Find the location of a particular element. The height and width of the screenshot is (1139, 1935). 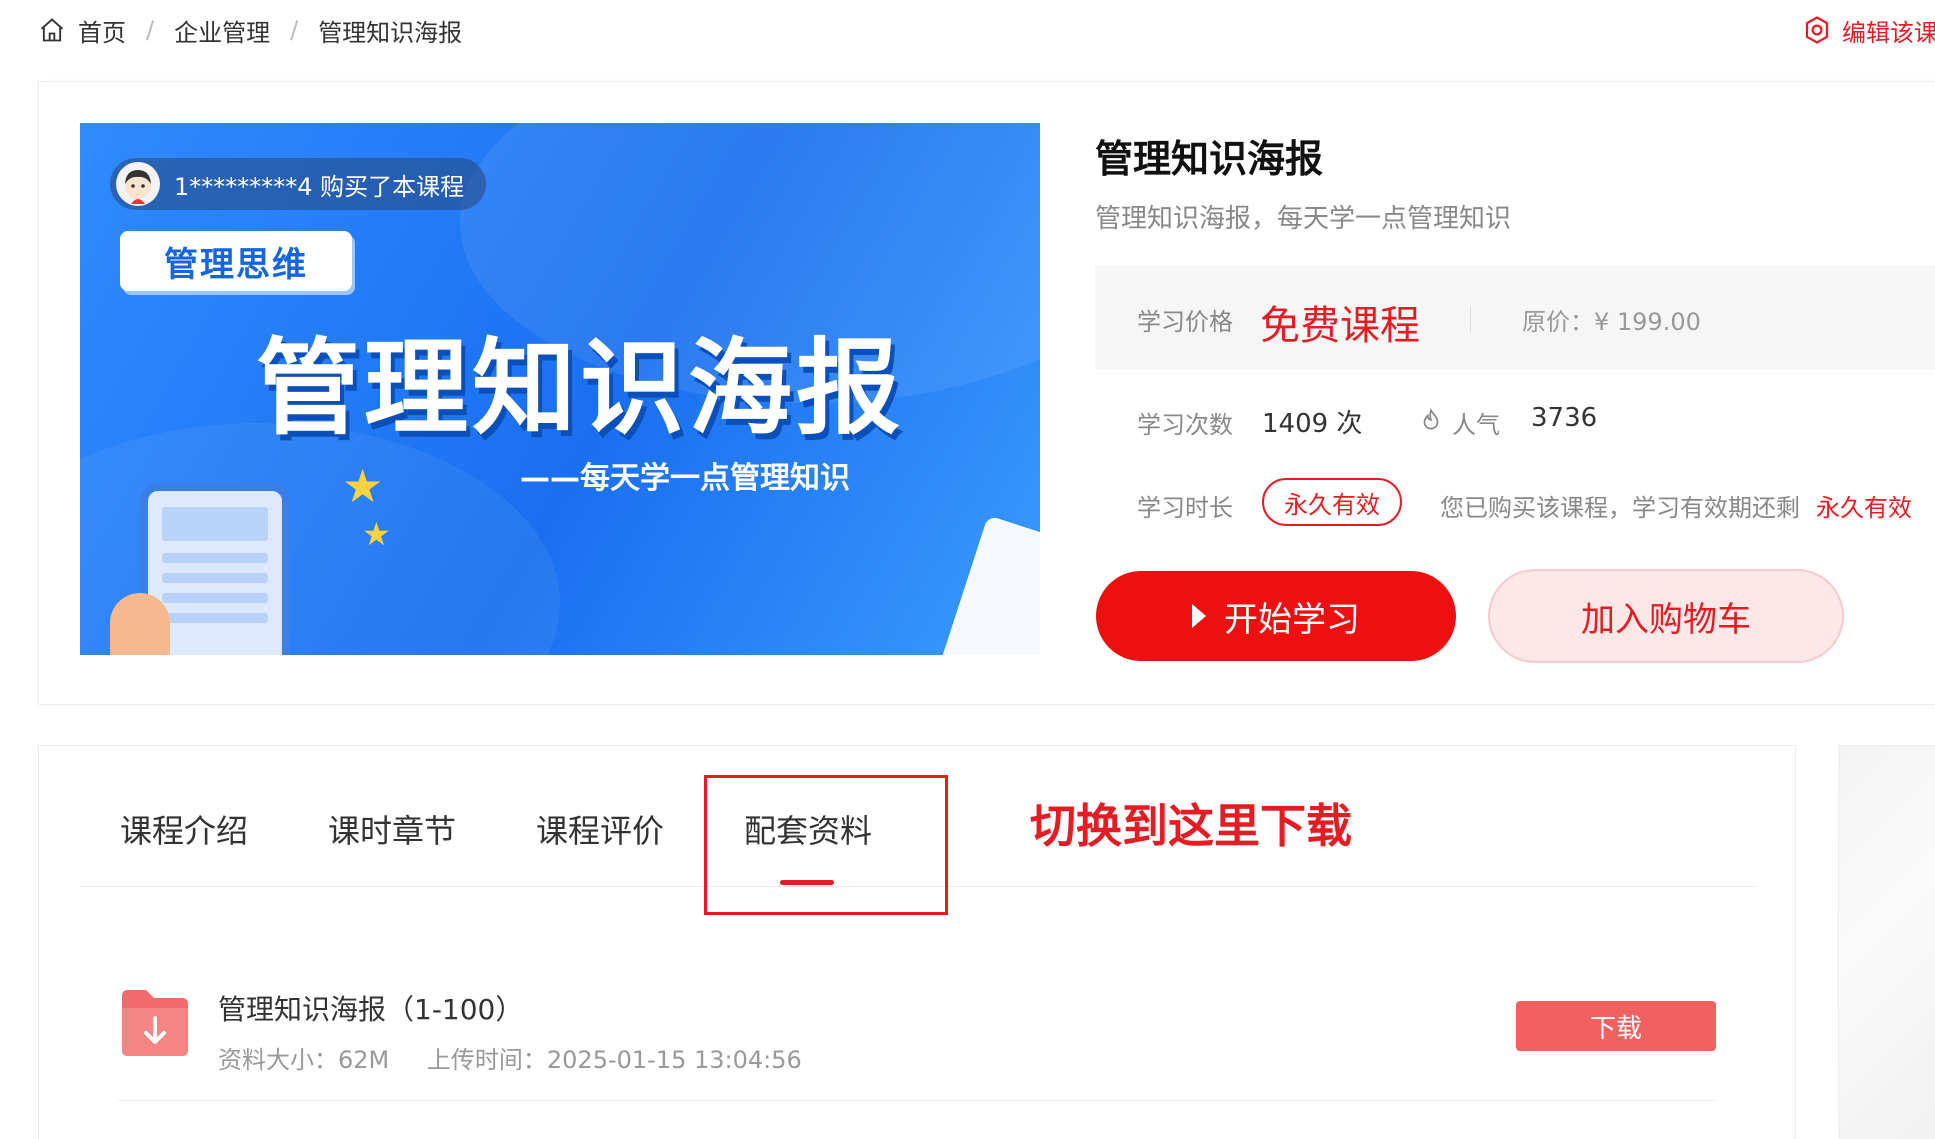

material-size: 资料大小：62M is located at coordinates (304, 1060).